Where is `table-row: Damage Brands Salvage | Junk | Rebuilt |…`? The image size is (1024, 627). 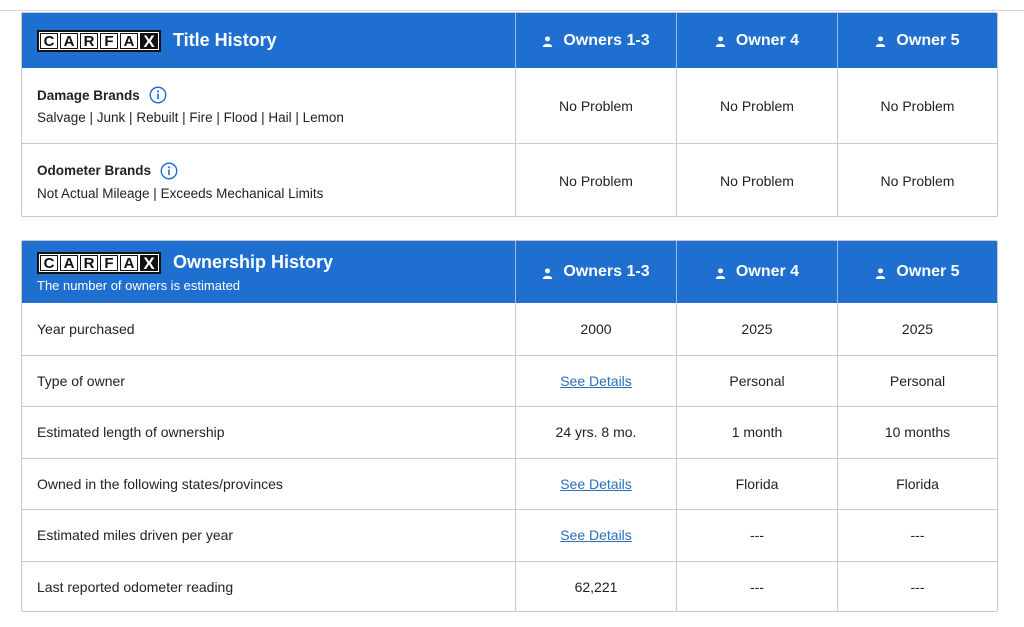 table-row: Damage Brands Salvage | Junk | Rebuilt |… is located at coordinates (509, 105).